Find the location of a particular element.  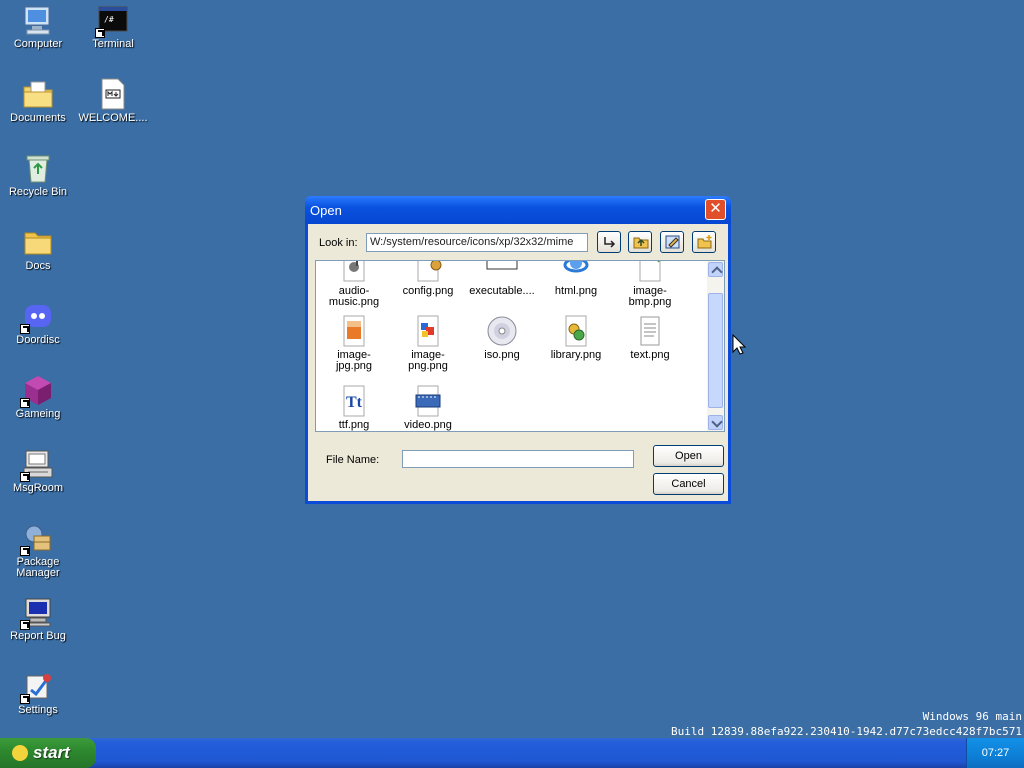

markdown-file-icon is located at coordinates (113, 94).